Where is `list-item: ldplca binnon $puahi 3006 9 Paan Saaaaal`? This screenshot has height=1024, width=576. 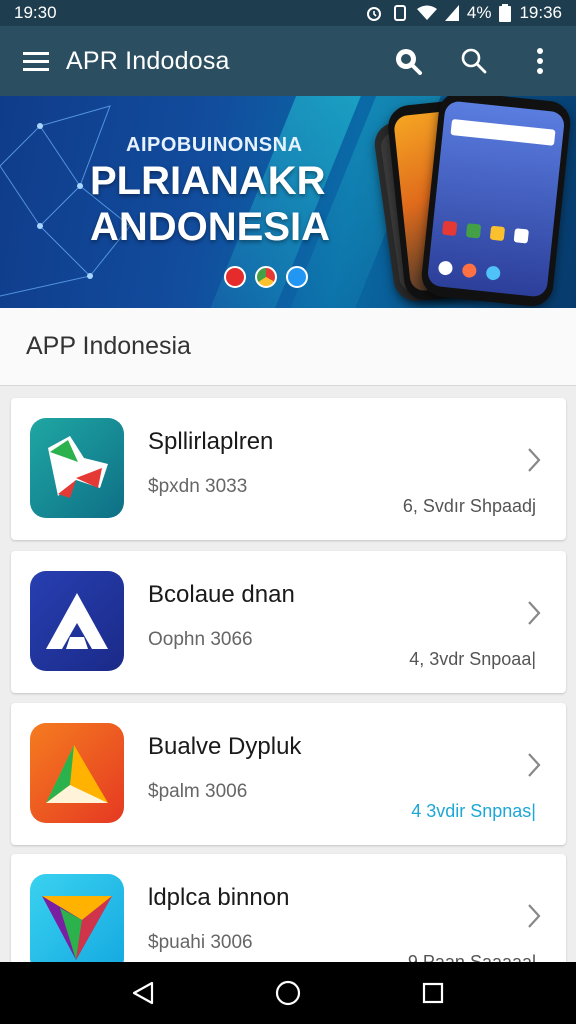
list-item: ldplca binnon $puahi 3006 9 Paan Saaaaal is located at coordinates (288, 908).